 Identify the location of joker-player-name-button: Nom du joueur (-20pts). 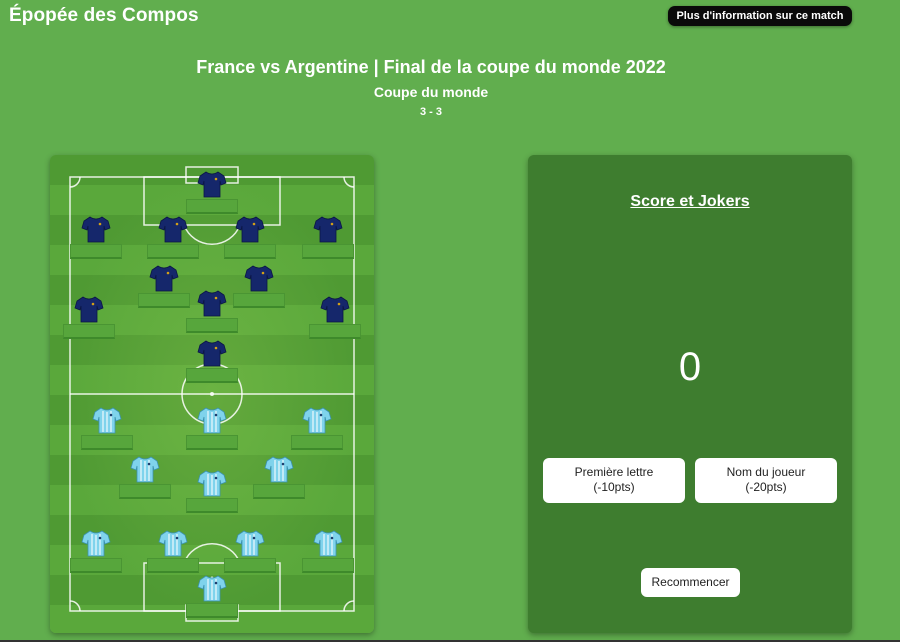
(766, 480).